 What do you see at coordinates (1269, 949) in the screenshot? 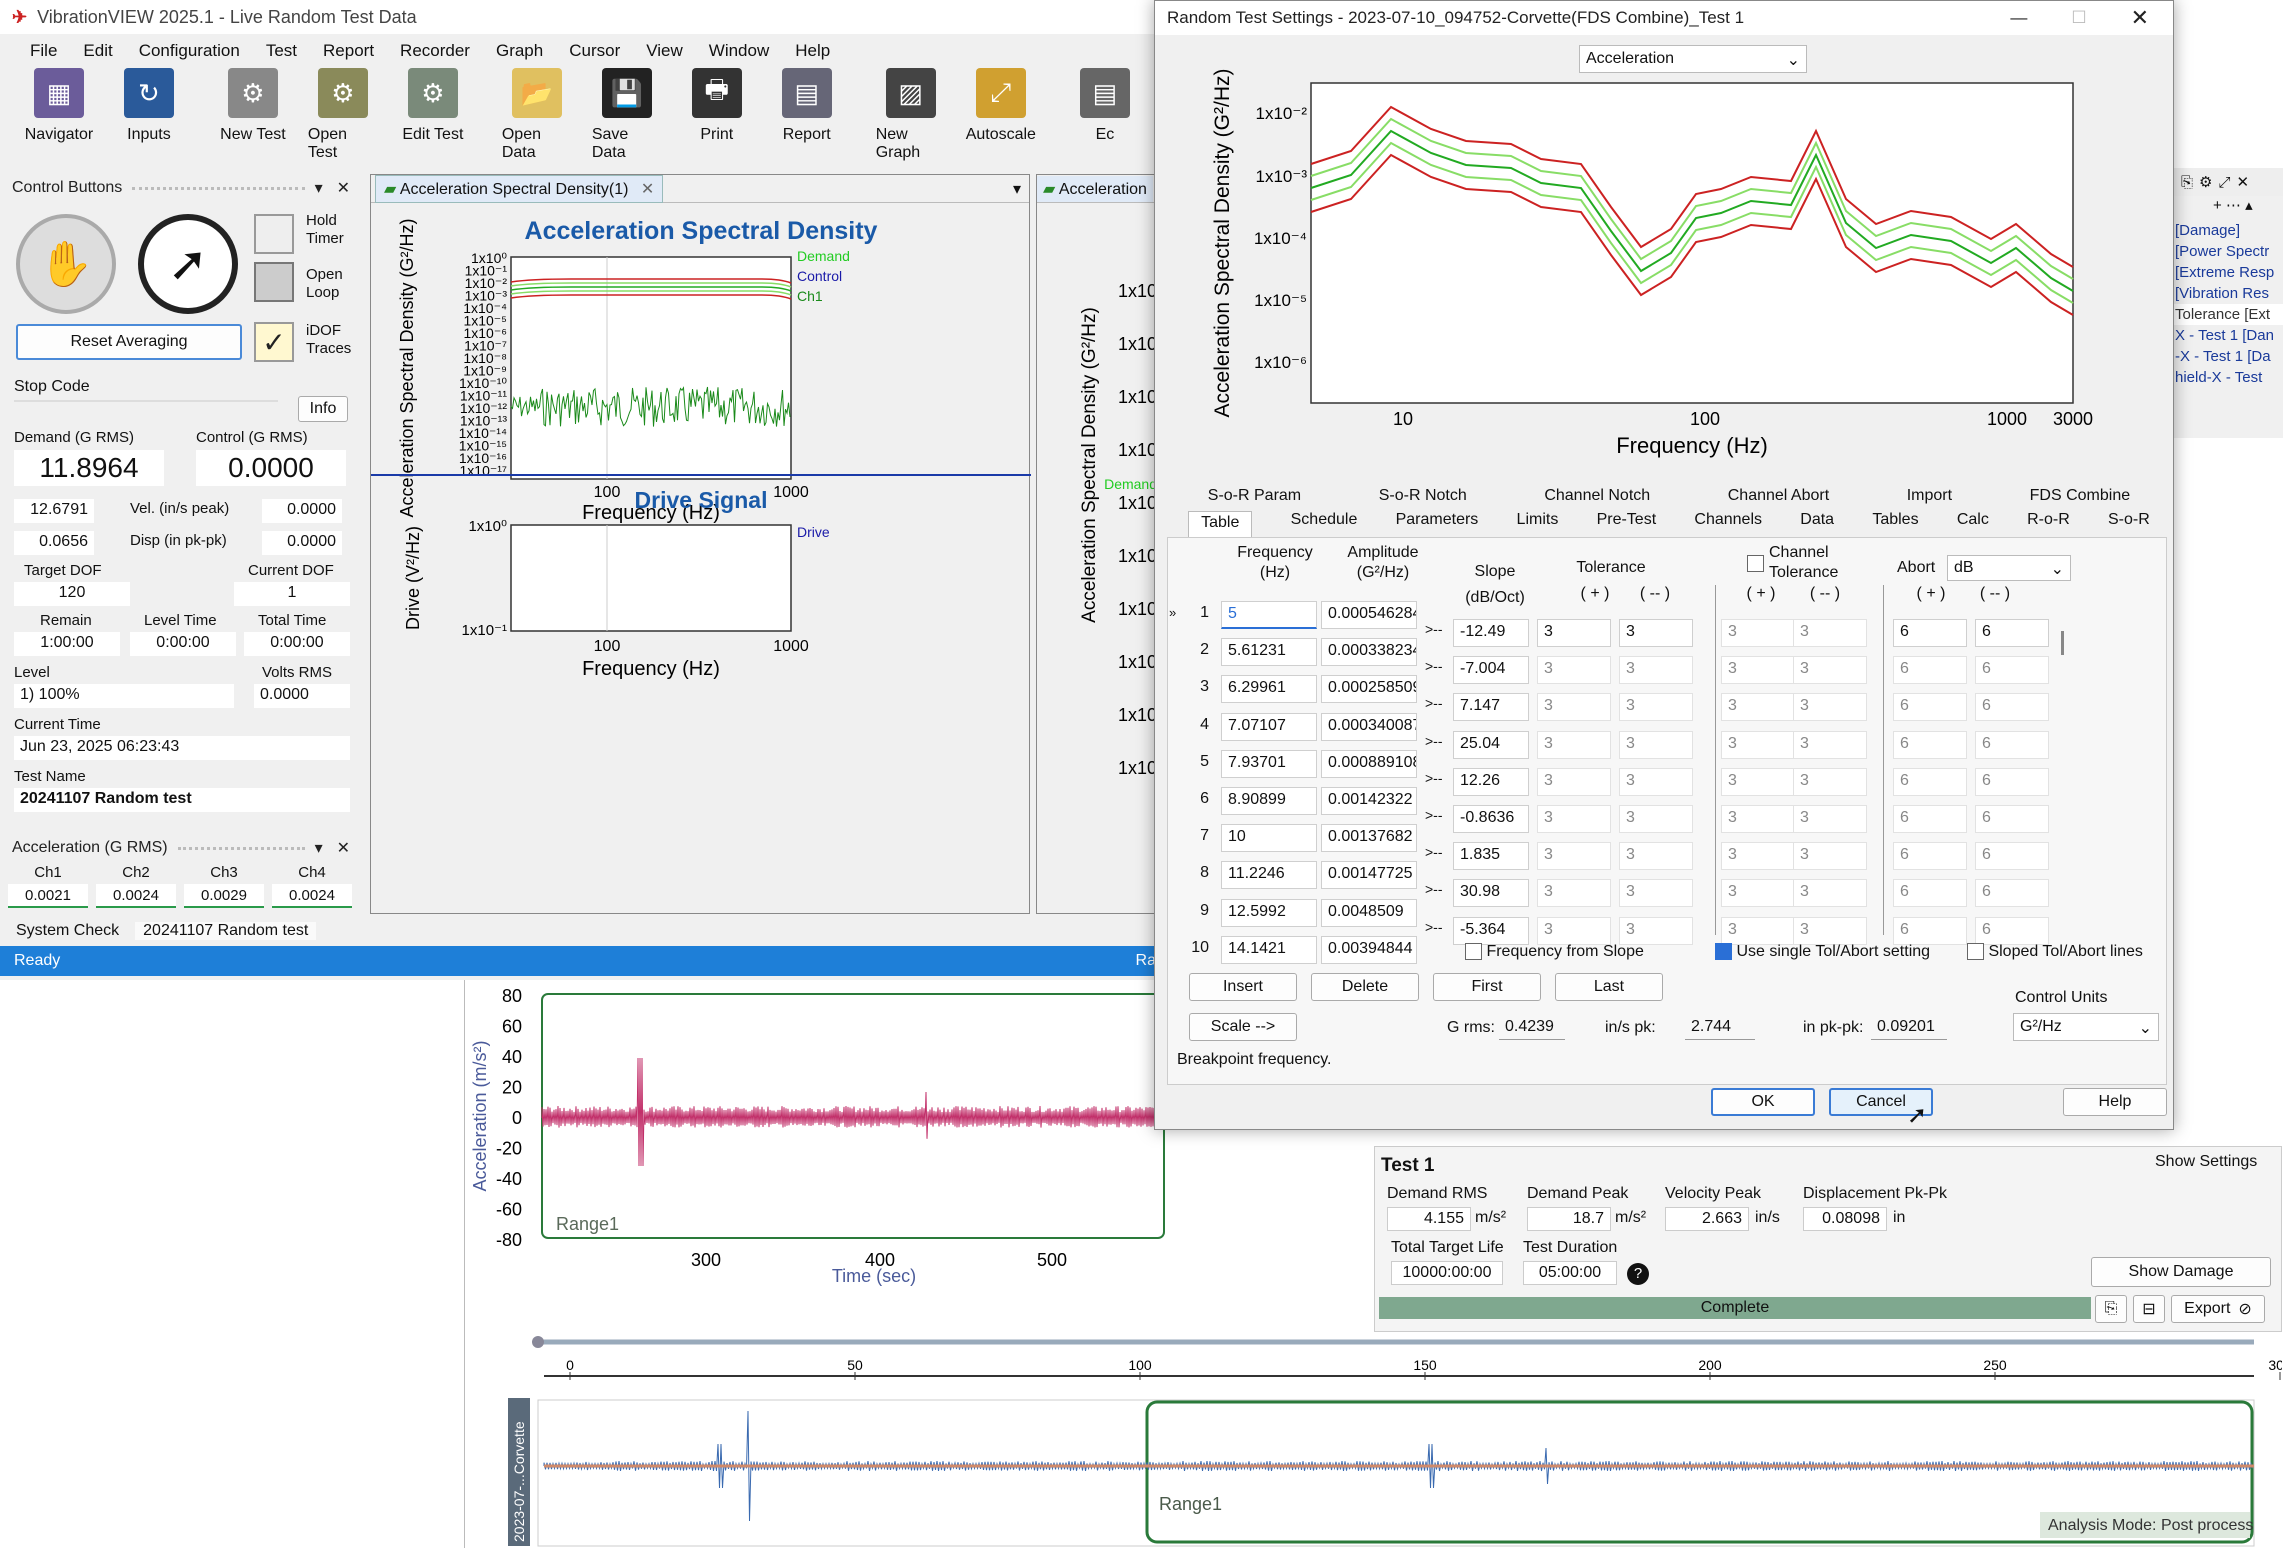
I see `frequency-cell: 14.1421` at bounding box center [1269, 949].